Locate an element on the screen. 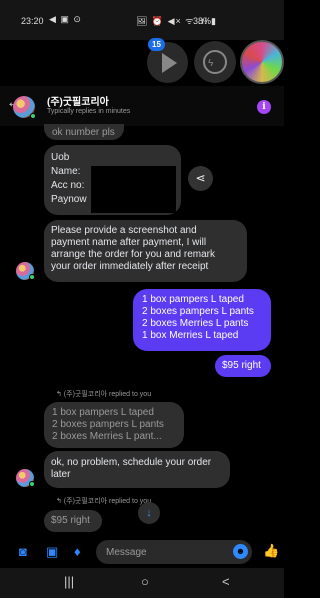  battery-level: 38%▮ is located at coordinates (204, 21).